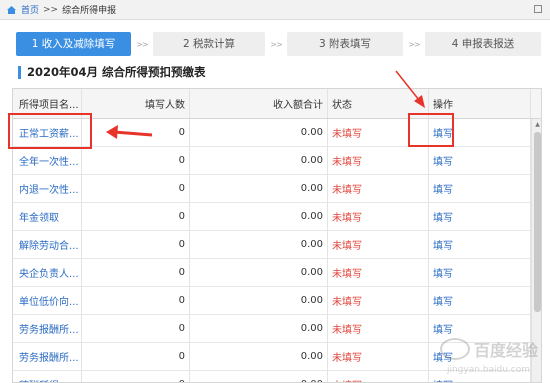  I want to click on column-header-total: 收入额合计, so click(259, 103).